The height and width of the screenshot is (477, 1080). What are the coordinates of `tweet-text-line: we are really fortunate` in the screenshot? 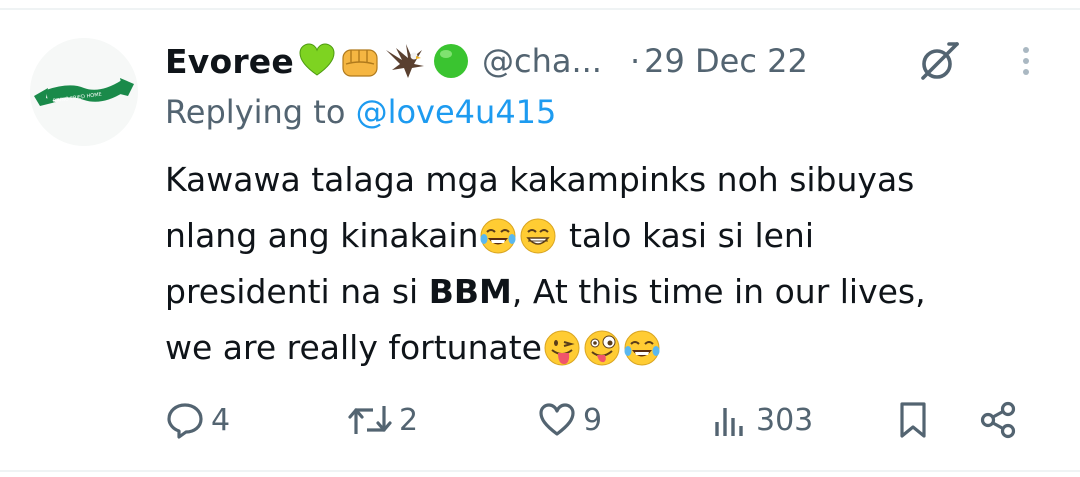 It's located at (605, 348).